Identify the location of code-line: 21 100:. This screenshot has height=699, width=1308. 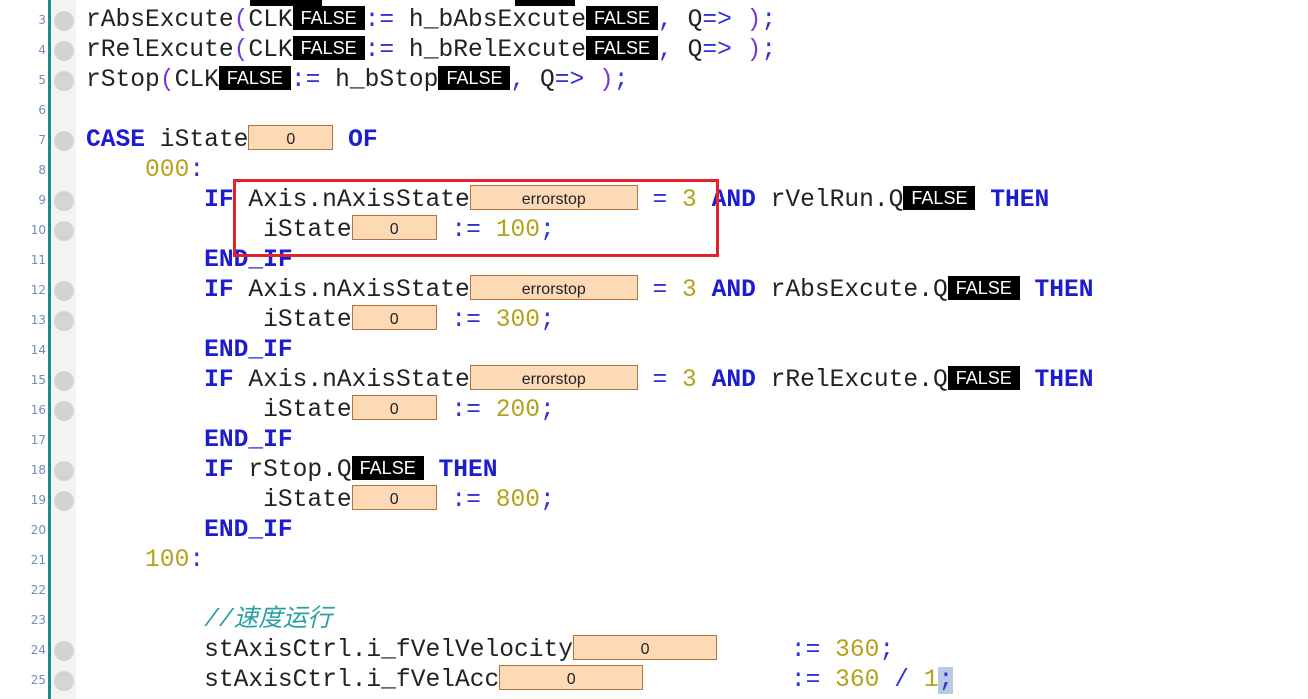
(654, 561).